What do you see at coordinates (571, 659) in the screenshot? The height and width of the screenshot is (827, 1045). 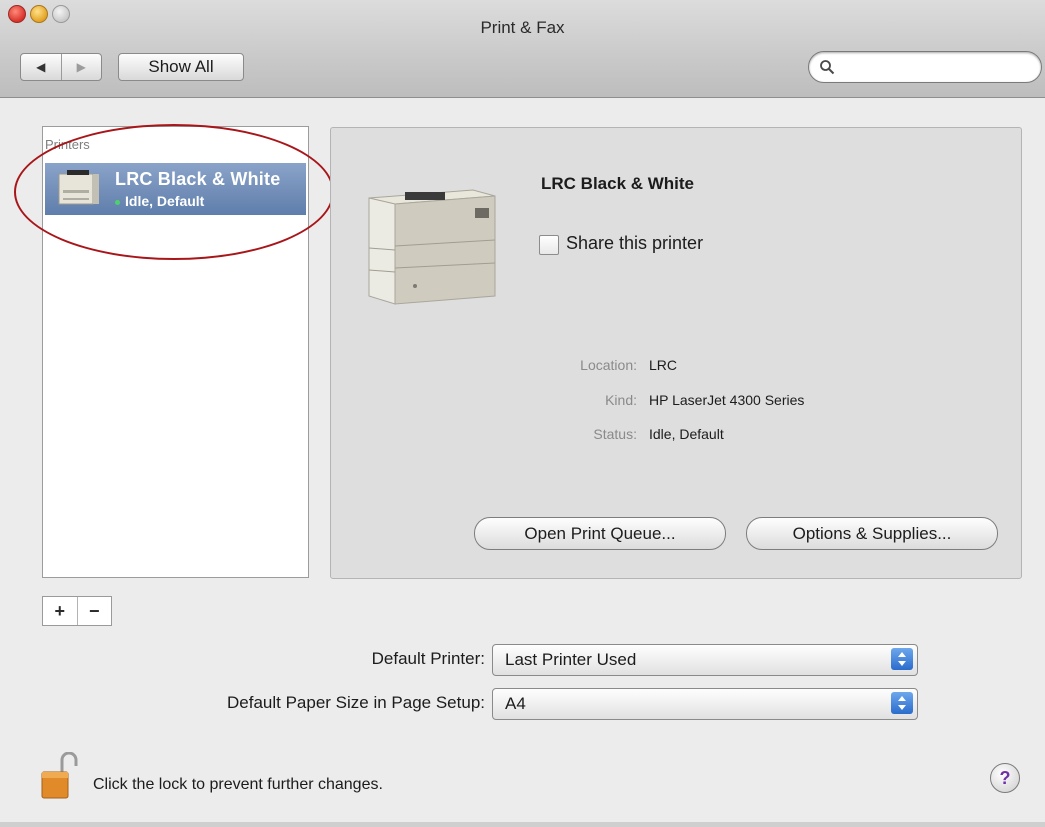 I see `default-printer-value: Last Printer Used` at bounding box center [571, 659].